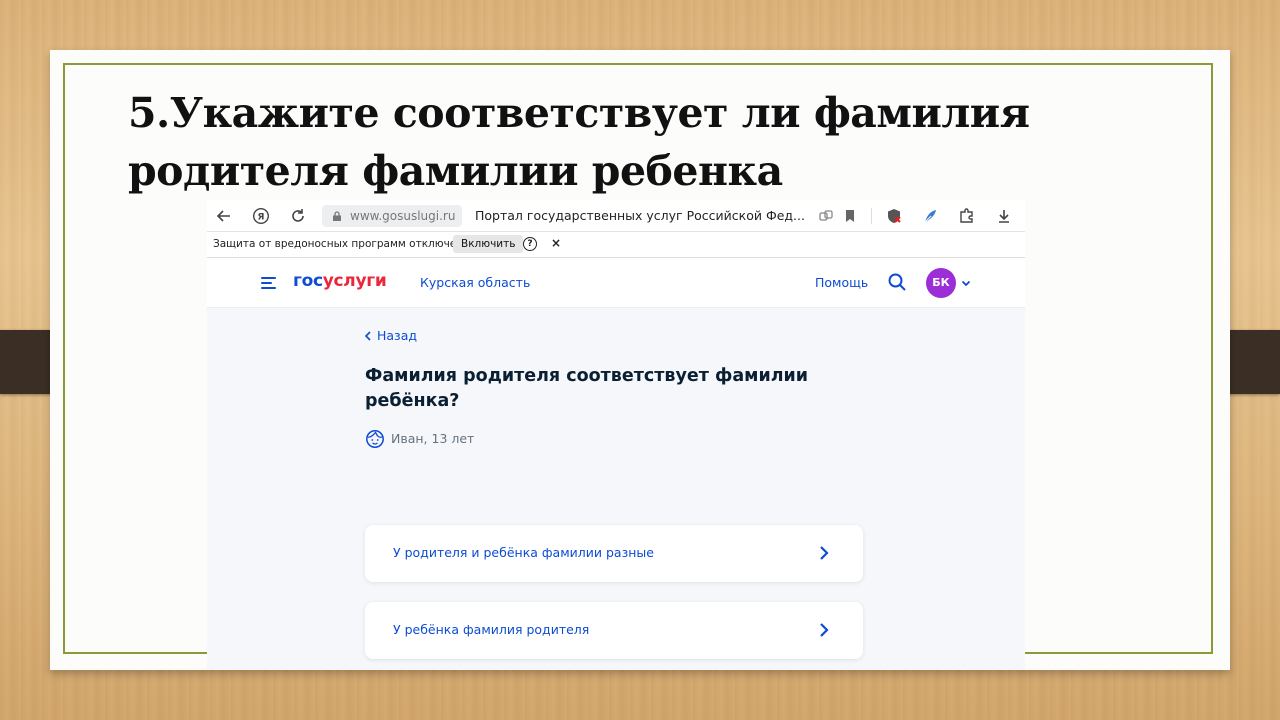 This screenshot has width=1280, height=720. I want to click on search-icon, so click(897, 282).